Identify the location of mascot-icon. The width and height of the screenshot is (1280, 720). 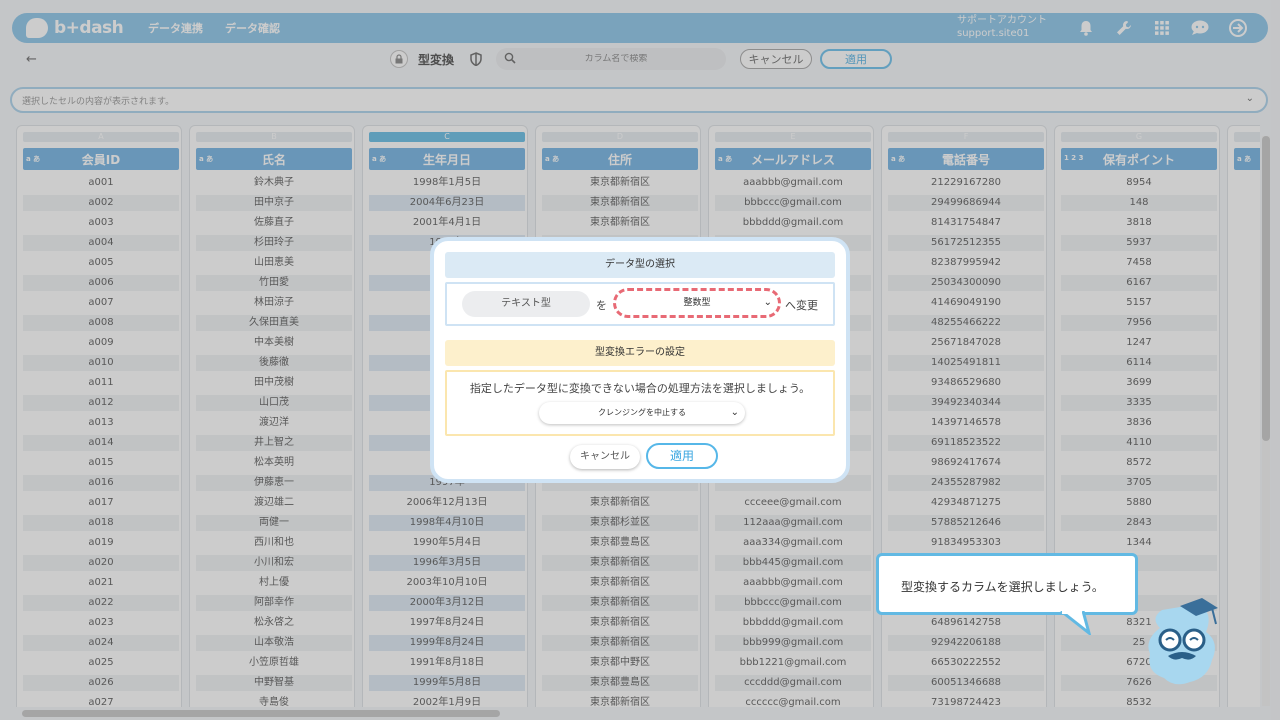
(1182, 643).